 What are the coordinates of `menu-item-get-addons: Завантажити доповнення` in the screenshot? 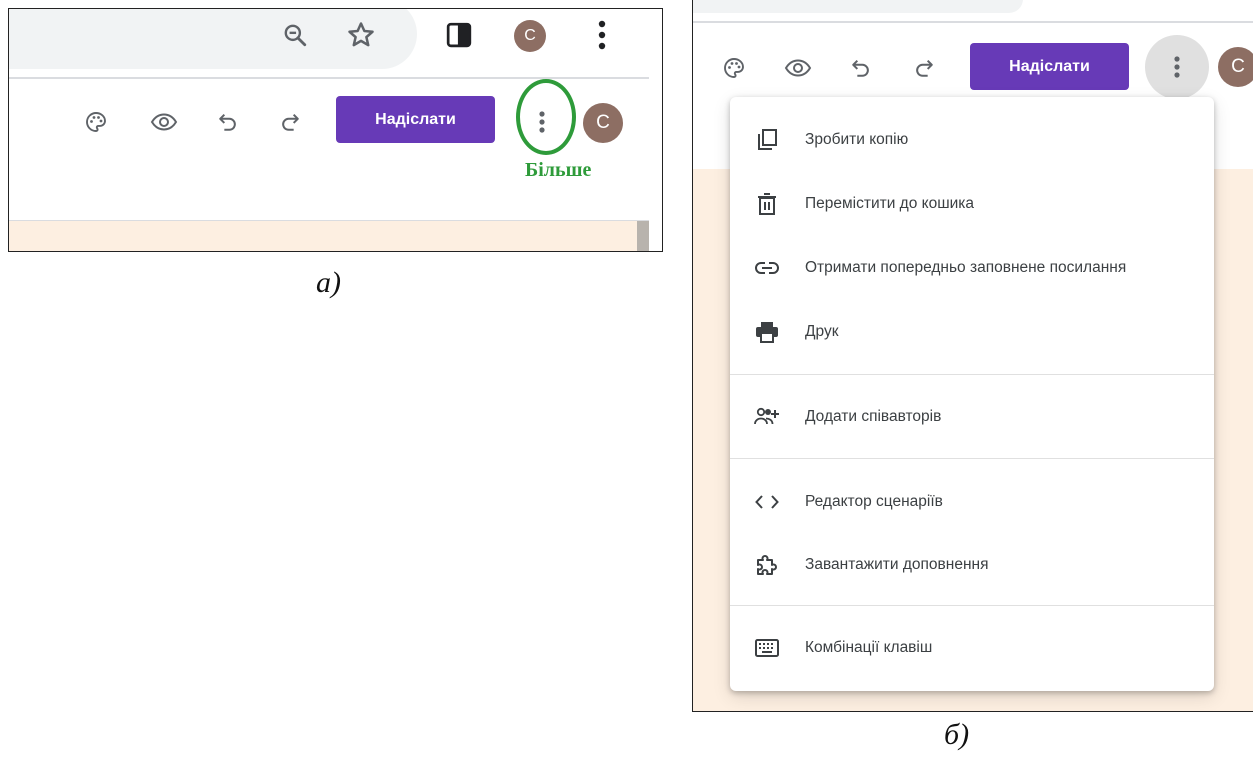 It's located at (972, 565).